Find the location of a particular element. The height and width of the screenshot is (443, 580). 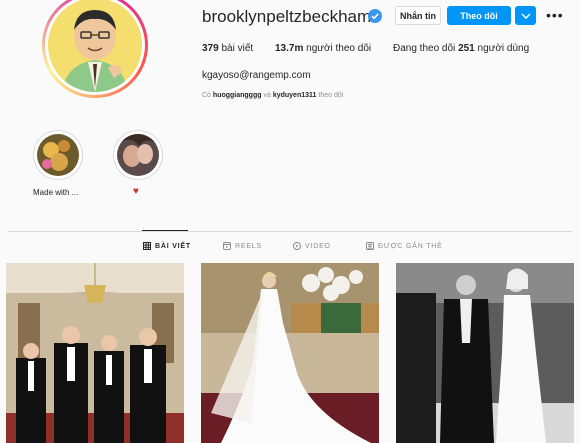

suggested-accounts-button is located at coordinates (525, 15).